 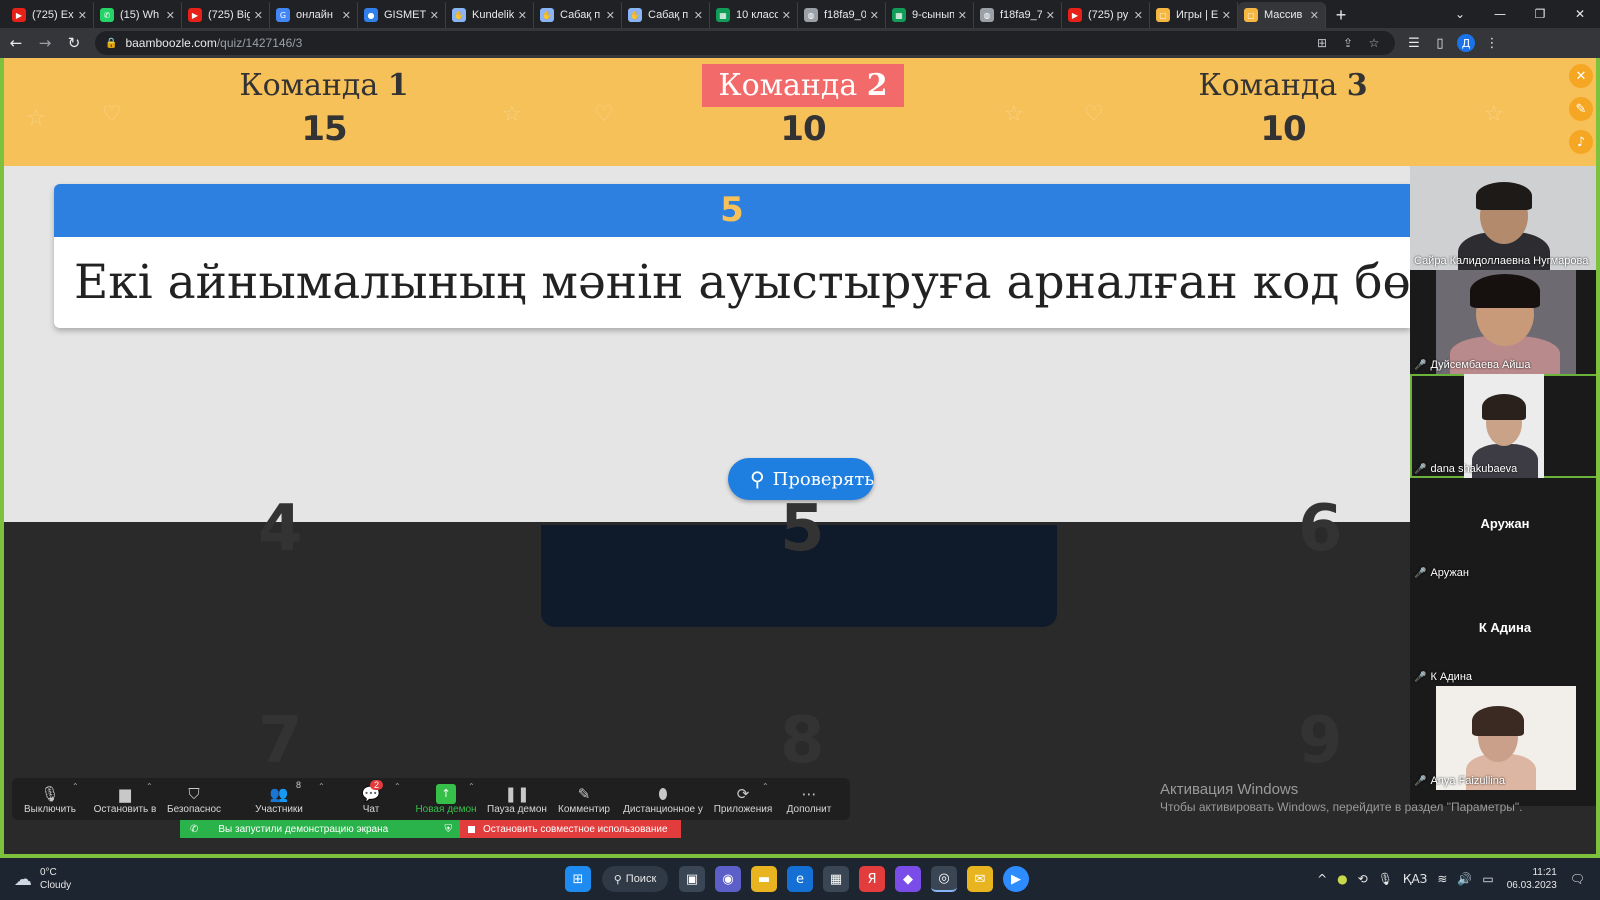 I want to click on browser-tab: ● GISMETI ✕, so click(x=402, y=15).